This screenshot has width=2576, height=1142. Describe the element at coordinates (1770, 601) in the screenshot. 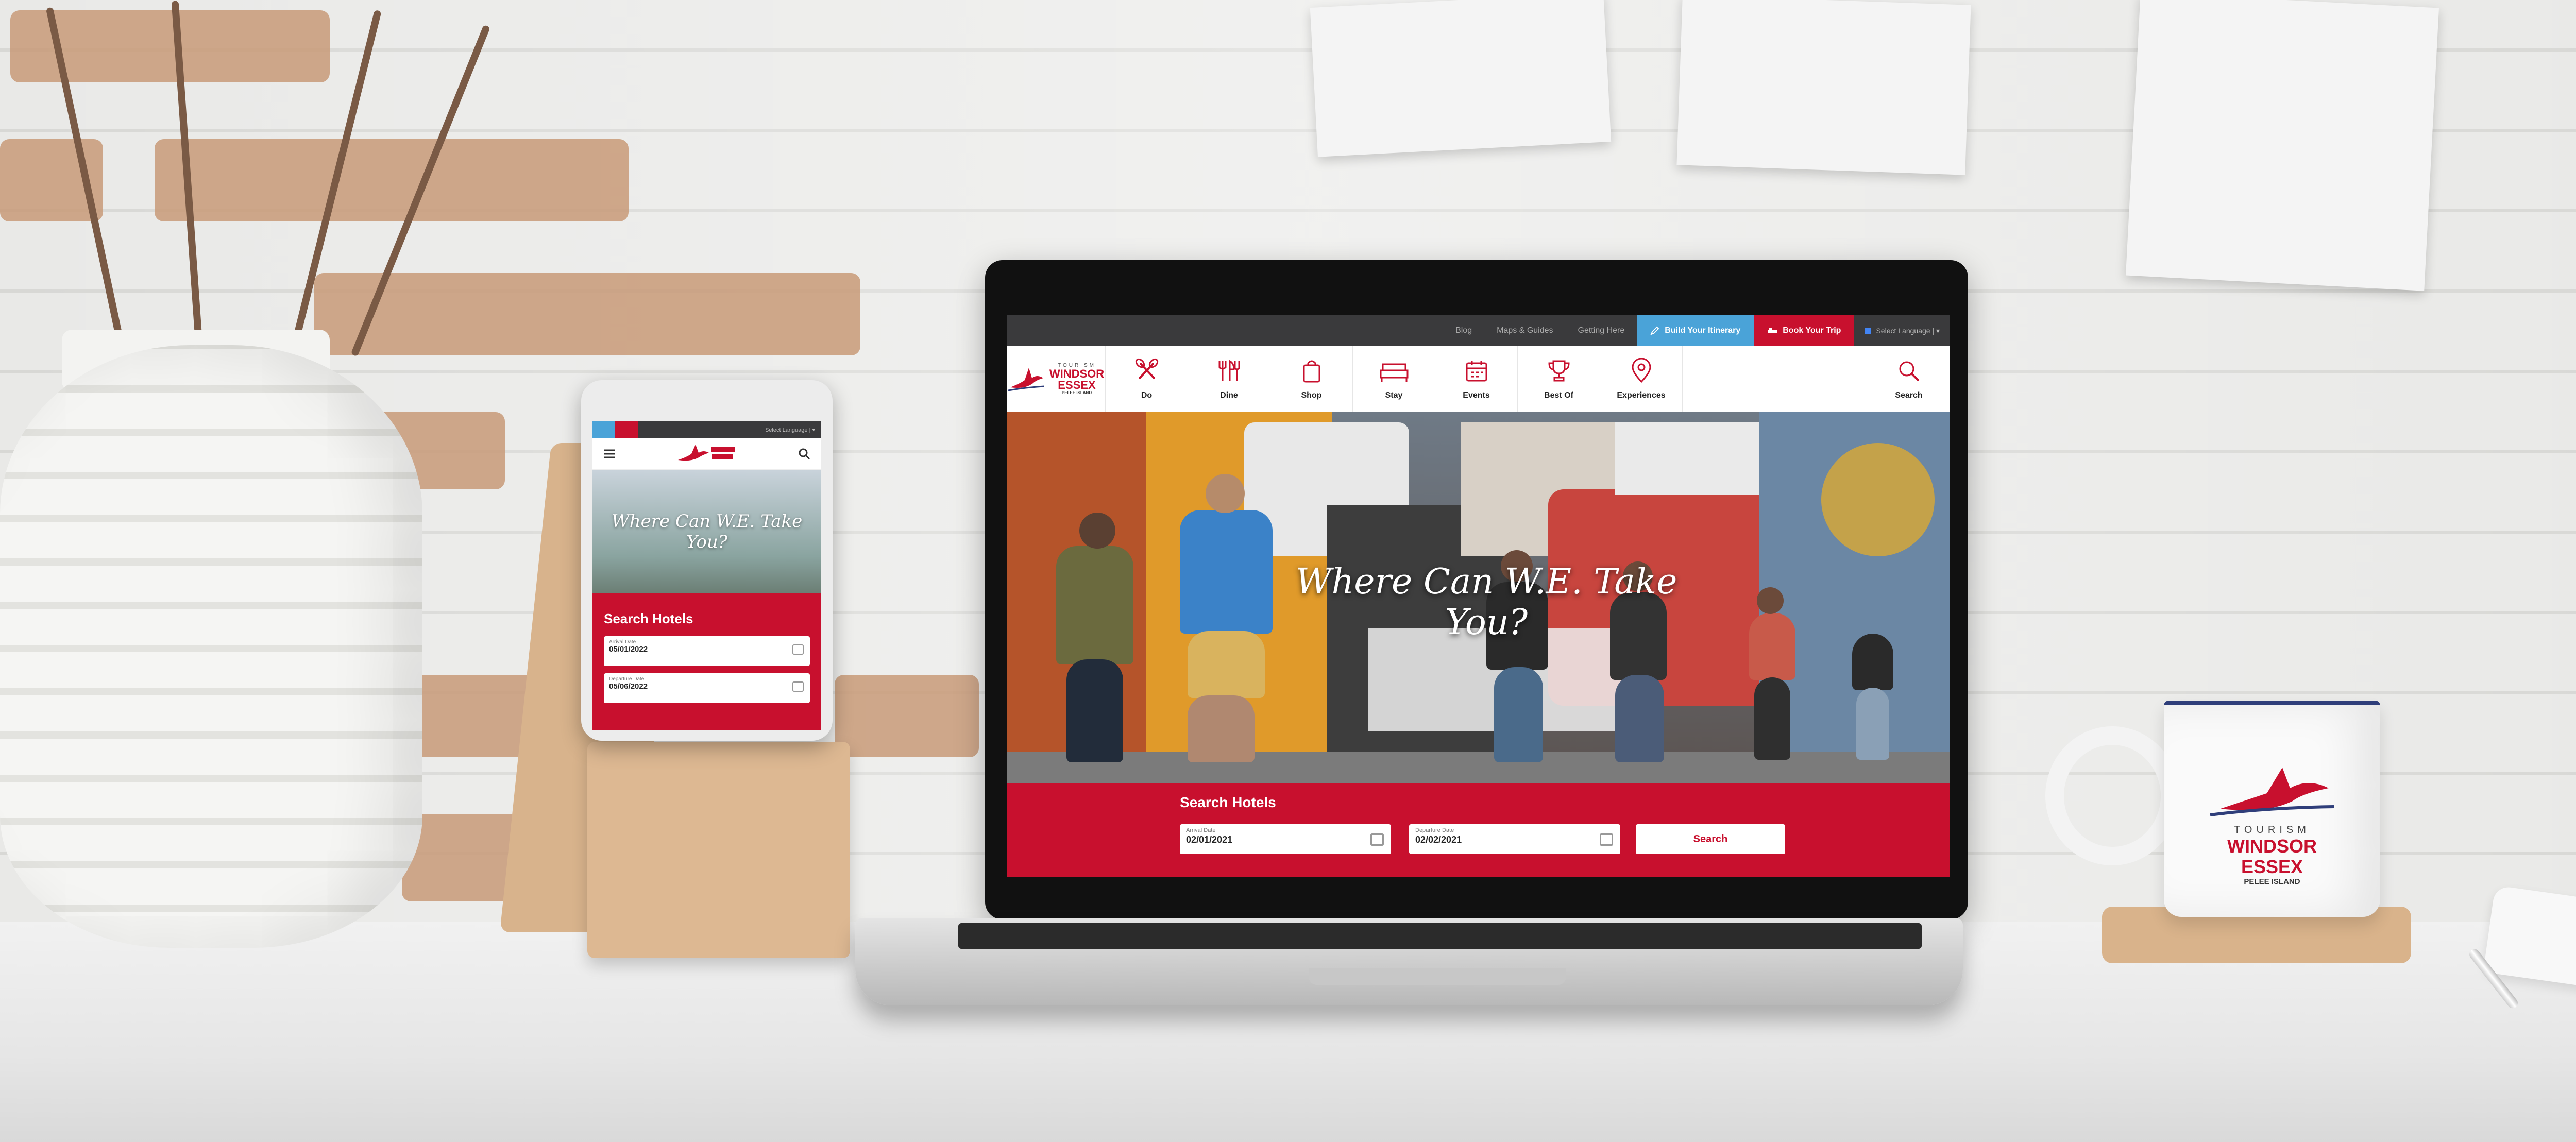

I see `person-head` at that location.